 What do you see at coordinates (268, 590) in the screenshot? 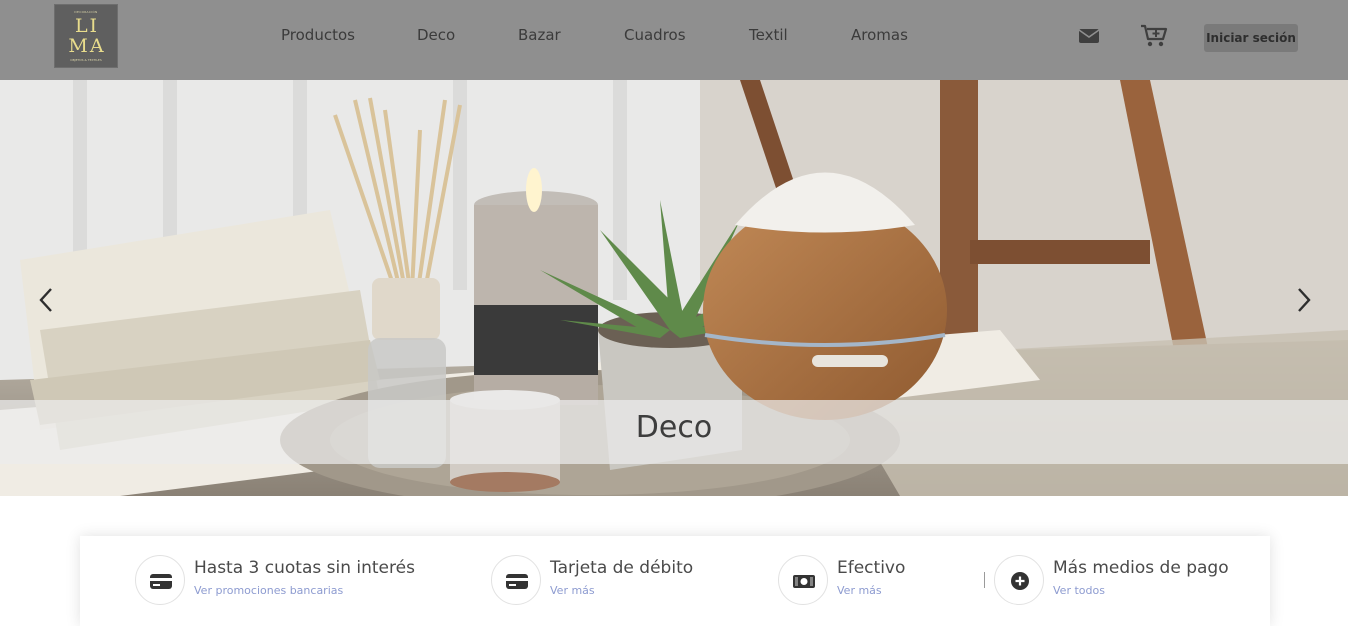
I see `payment-link: Ver promociones bancarias` at bounding box center [268, 590].